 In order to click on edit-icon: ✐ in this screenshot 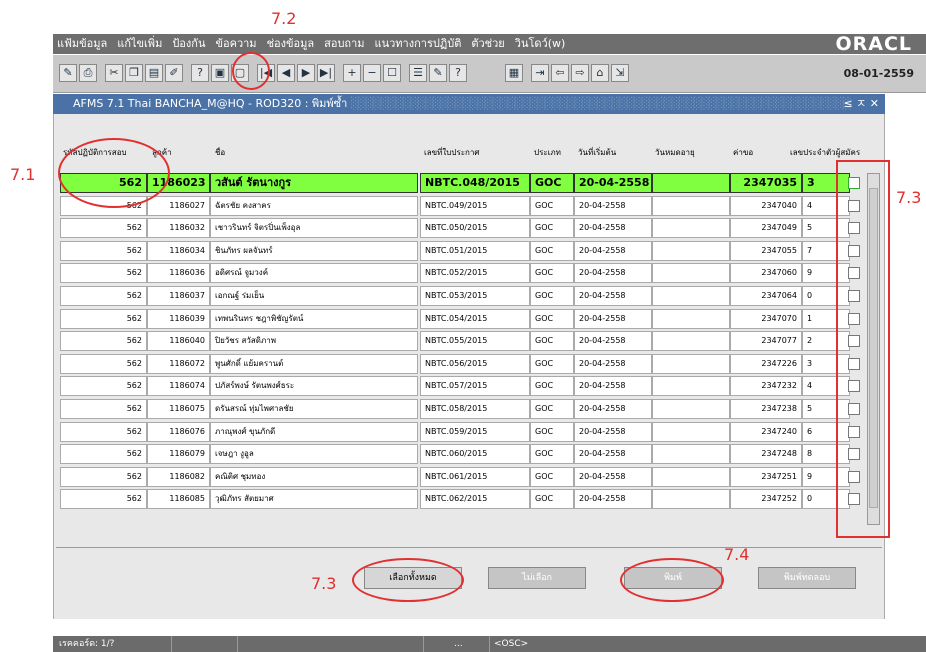, I will do `click(174, 73)`.